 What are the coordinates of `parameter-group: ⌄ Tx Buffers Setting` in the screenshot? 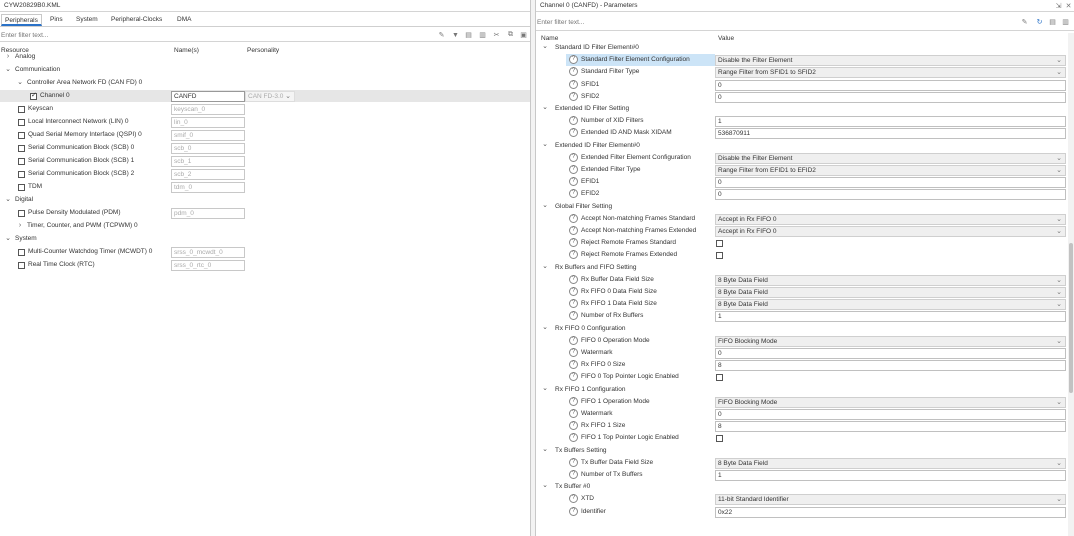 It's located at (800, 451).